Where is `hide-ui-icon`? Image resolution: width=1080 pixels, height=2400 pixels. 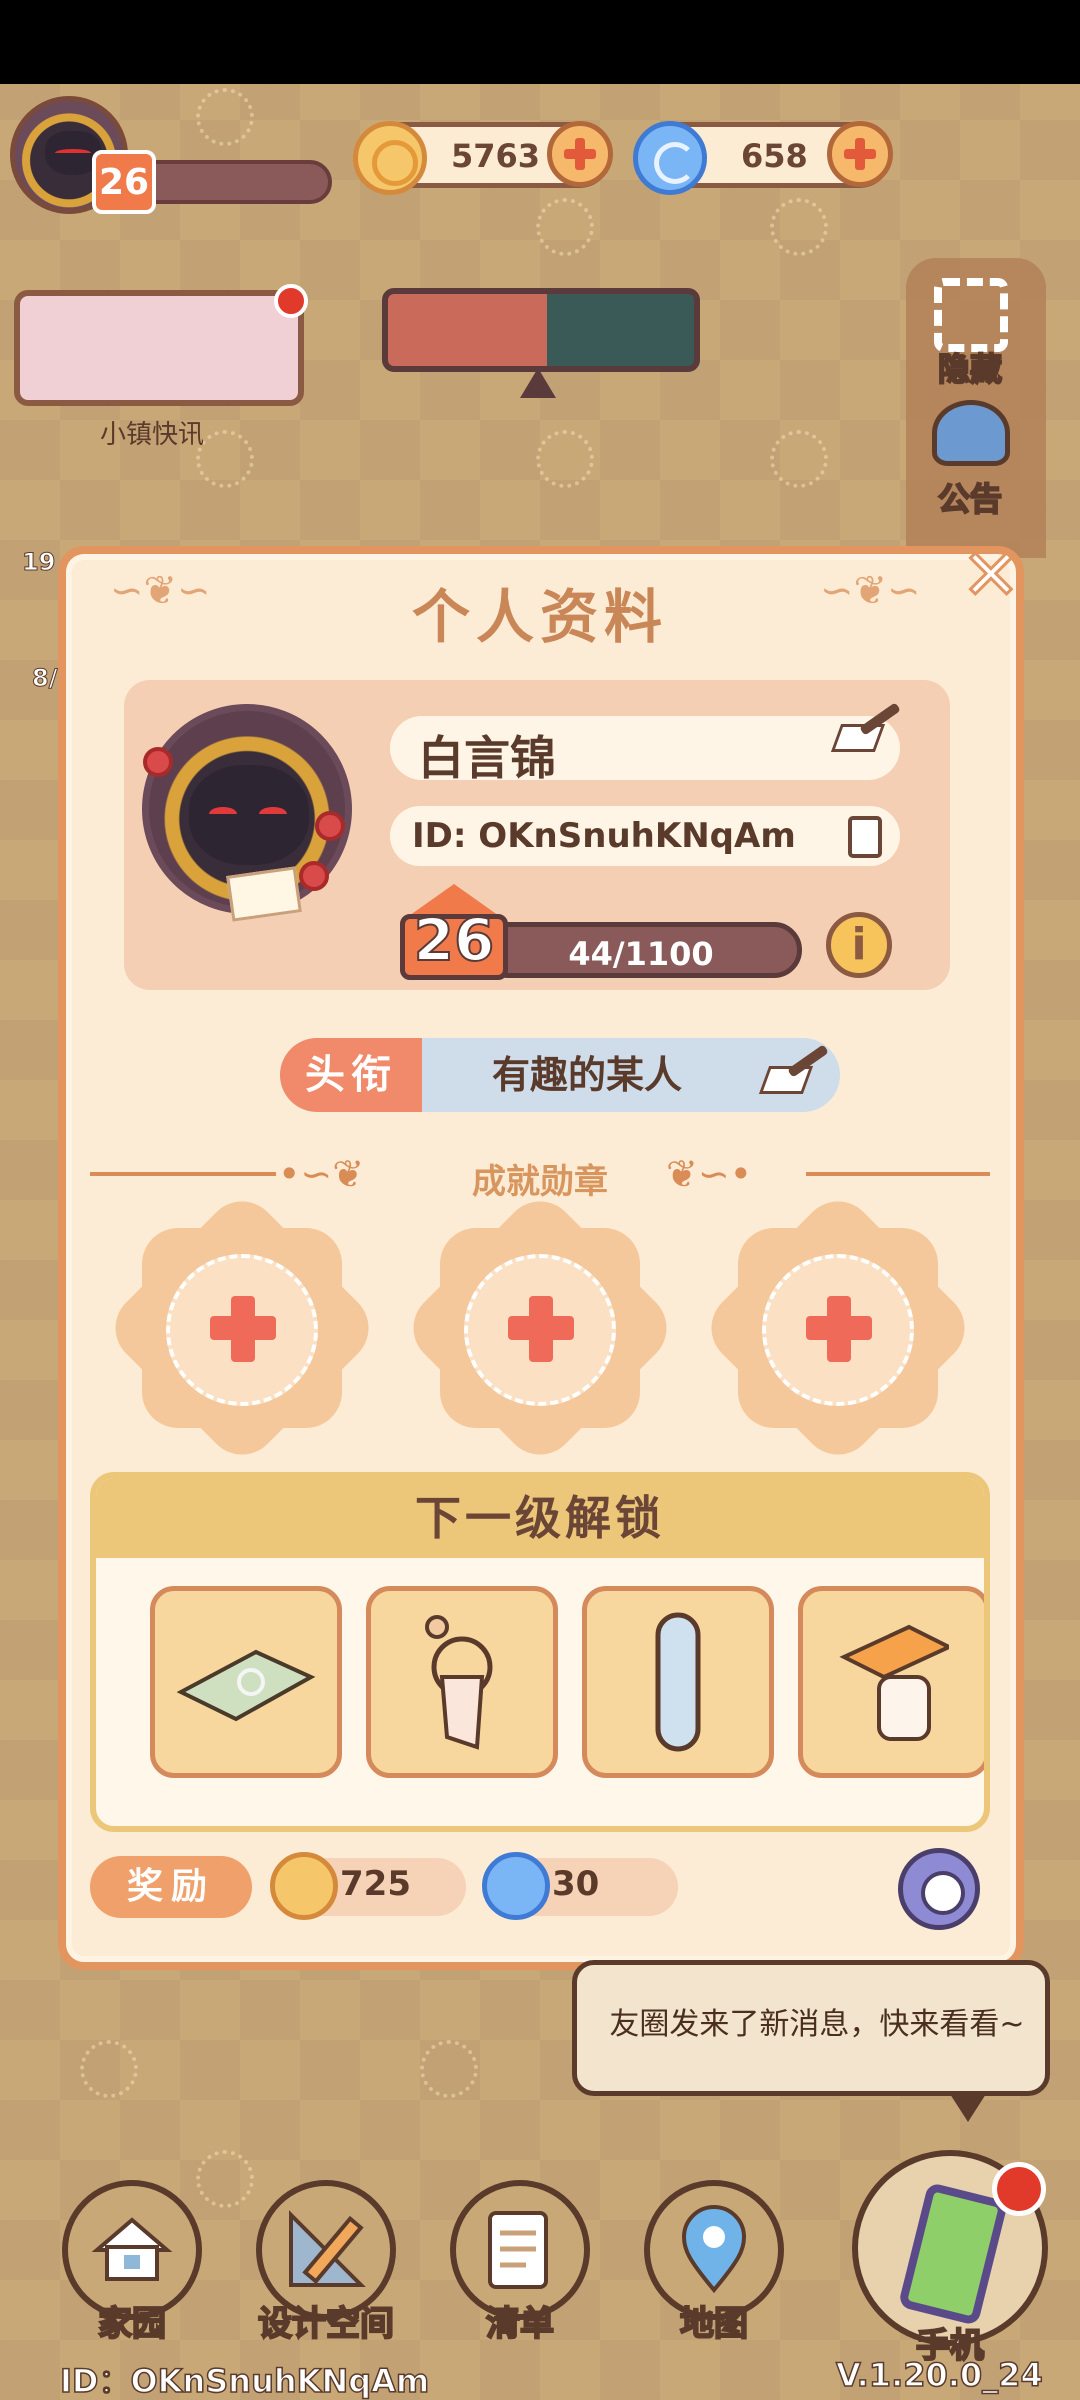 hide-ui-icon is located at coordinates (971, 315).